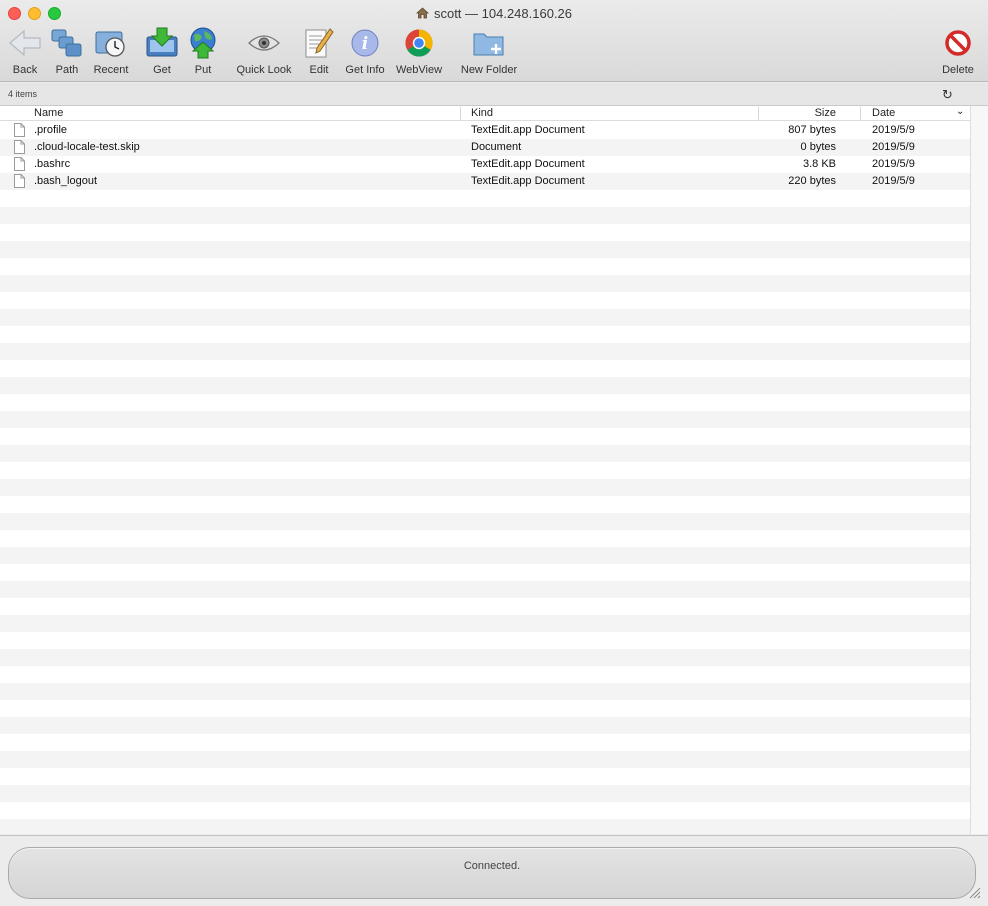 The image size is (988, 906). I want to click on file-size: 3.8 KB, so click(819, 164).